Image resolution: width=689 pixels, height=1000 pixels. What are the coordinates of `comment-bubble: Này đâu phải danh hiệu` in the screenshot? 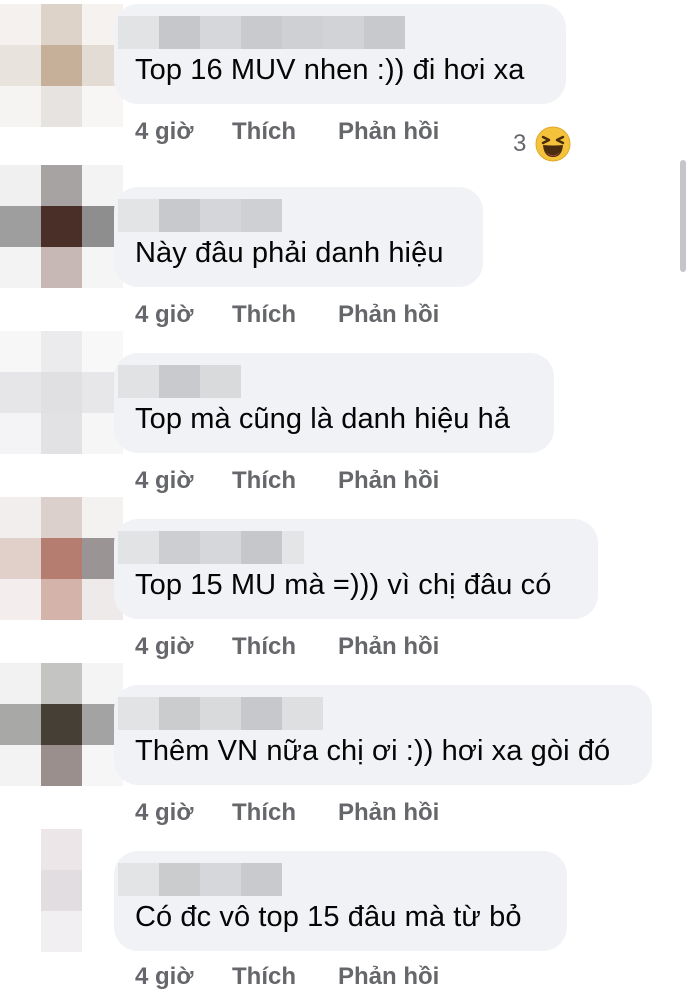 It's located at (298, 237).